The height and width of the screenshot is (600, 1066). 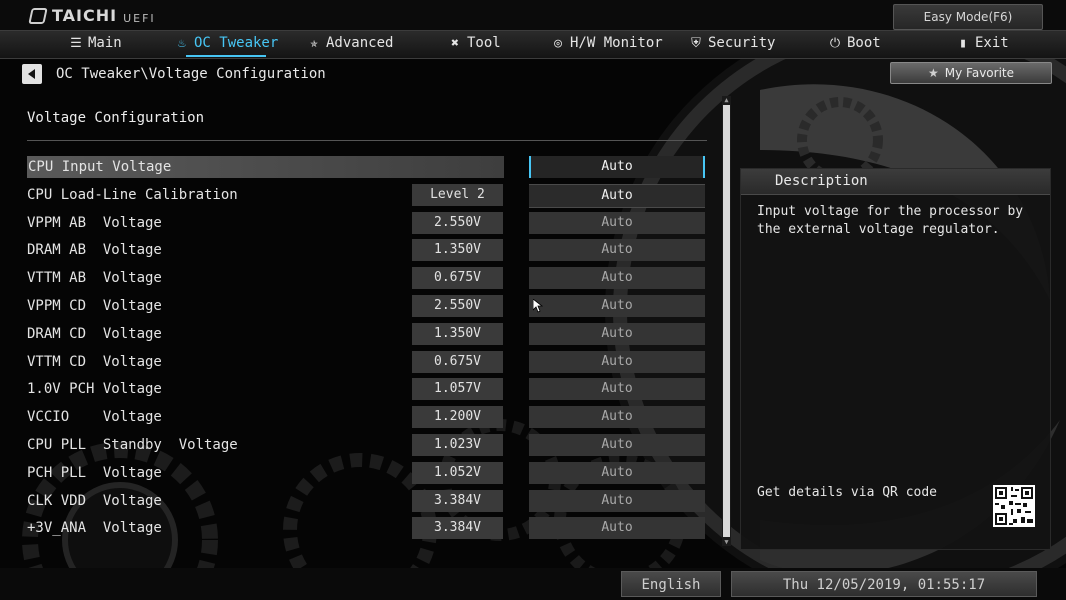 I want to click on tab-main-label: Main, so click(x=105, y=43).